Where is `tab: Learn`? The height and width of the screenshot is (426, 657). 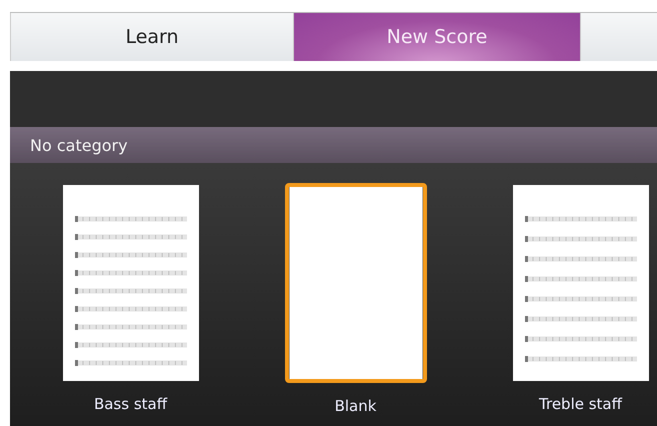
tab: Learn is located at coordinates (151, 37).